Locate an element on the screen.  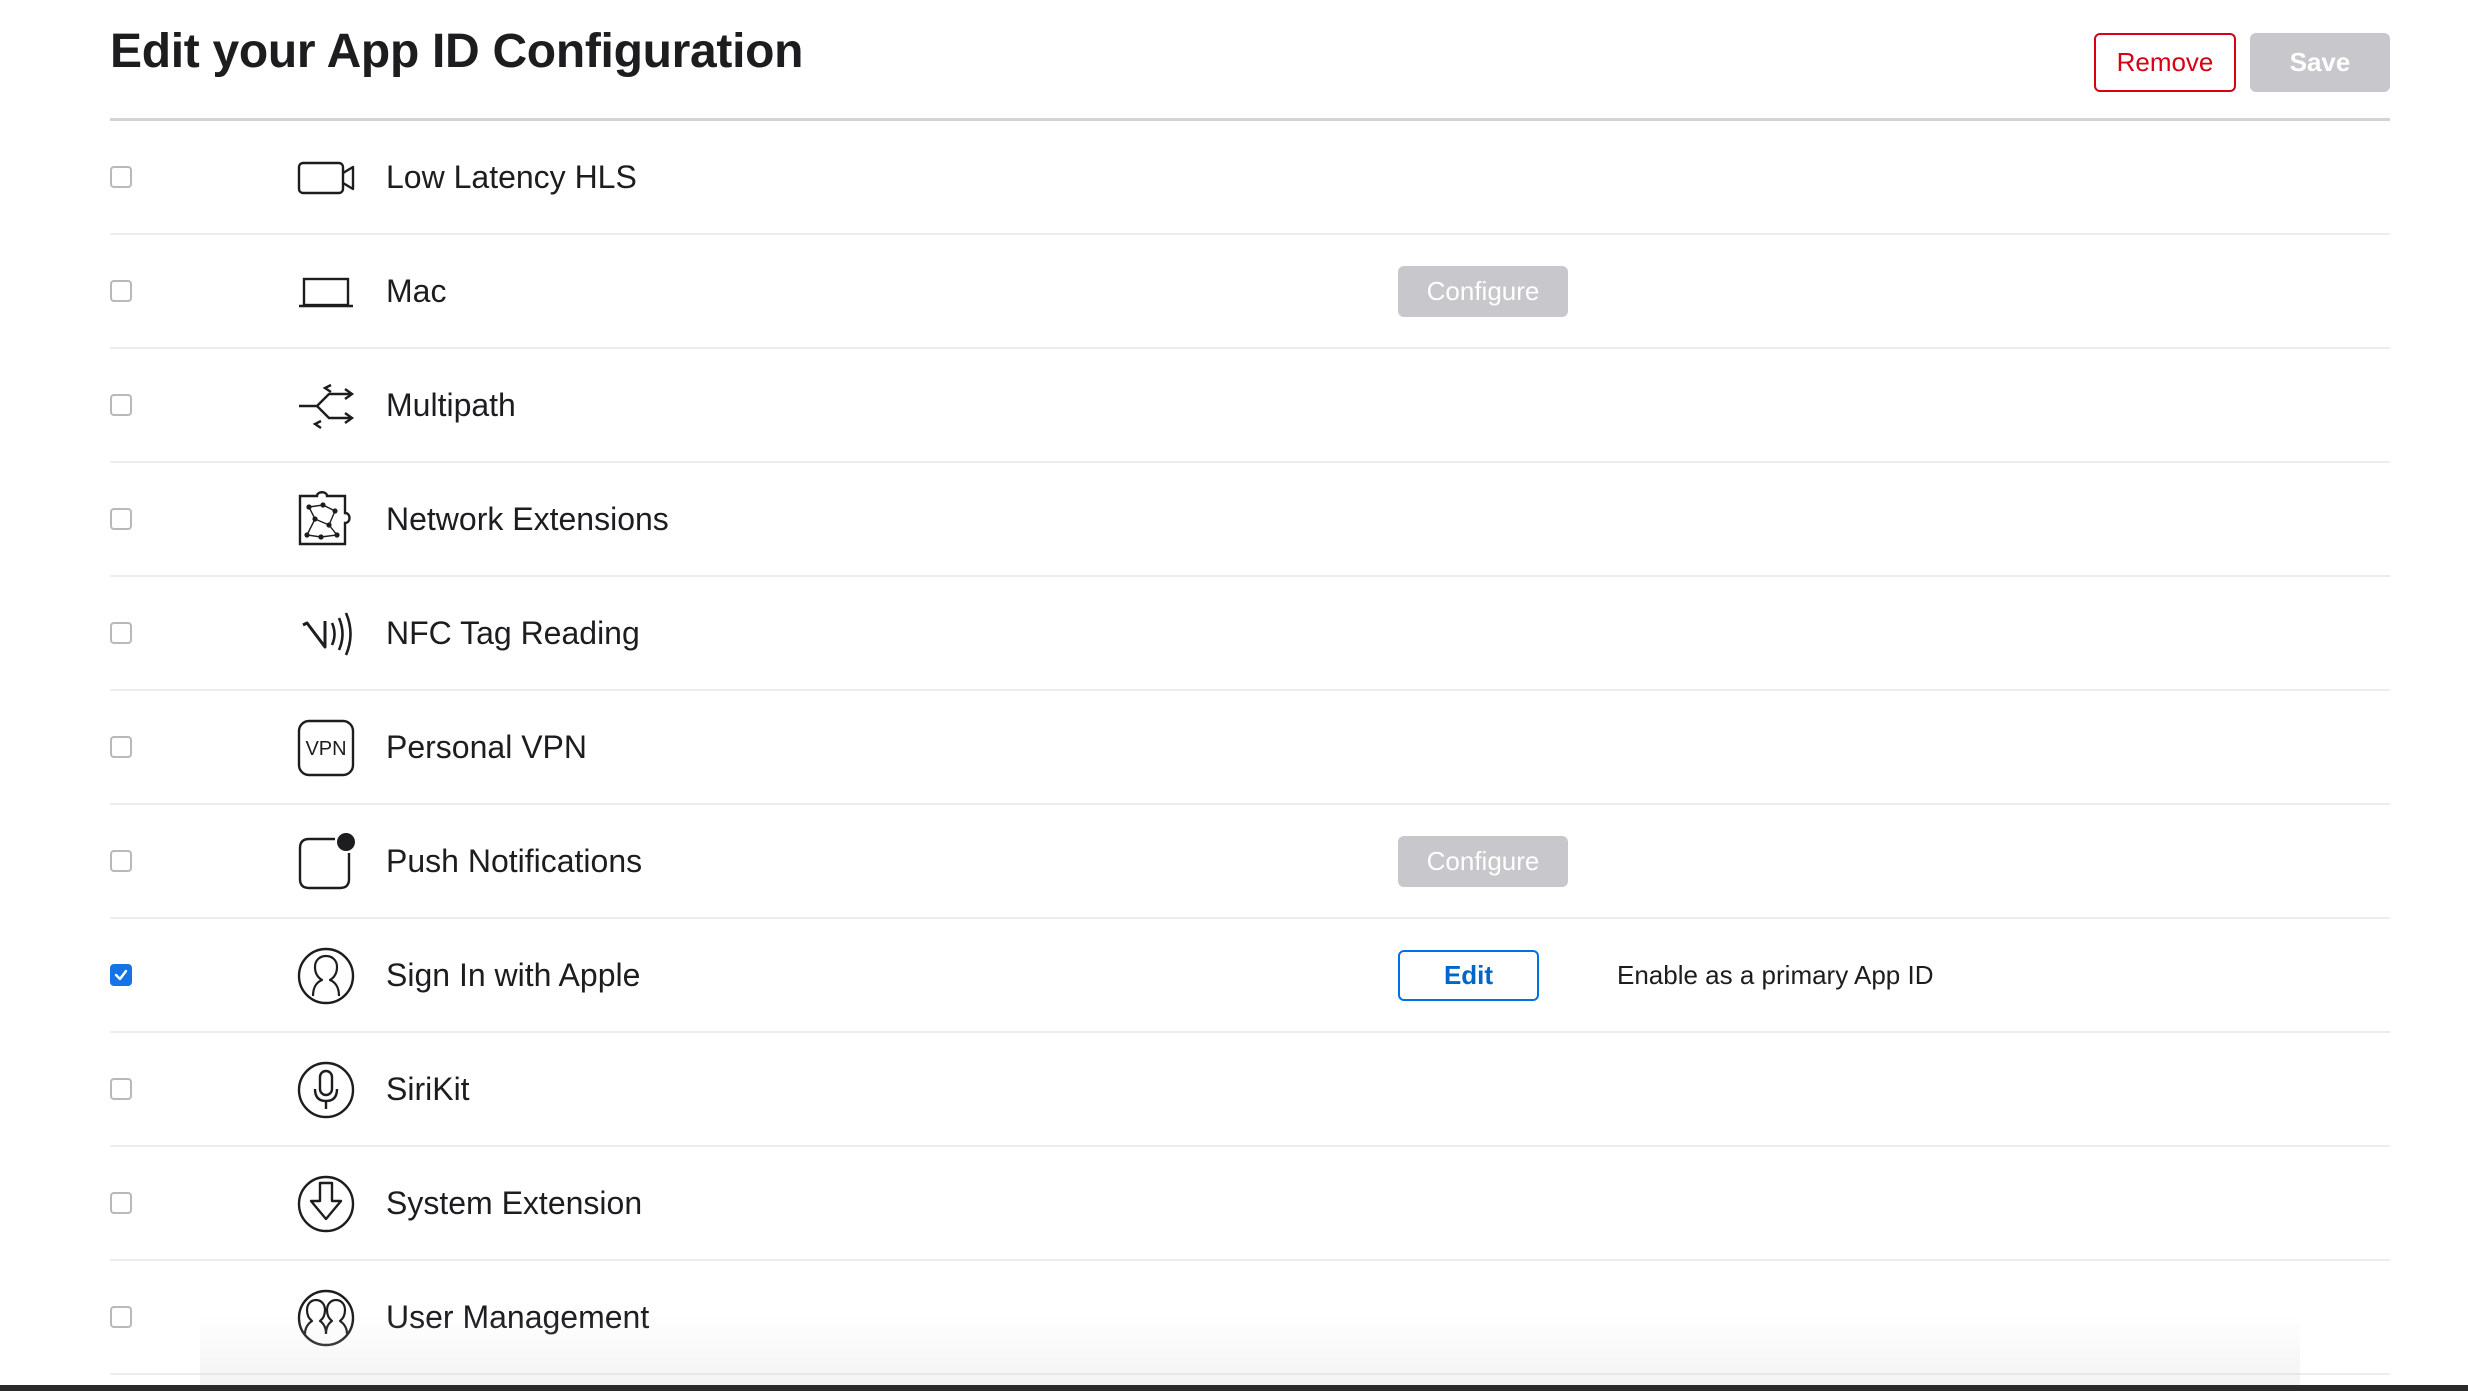
multipath-arrows-icon is located at coordinates (327, 406).